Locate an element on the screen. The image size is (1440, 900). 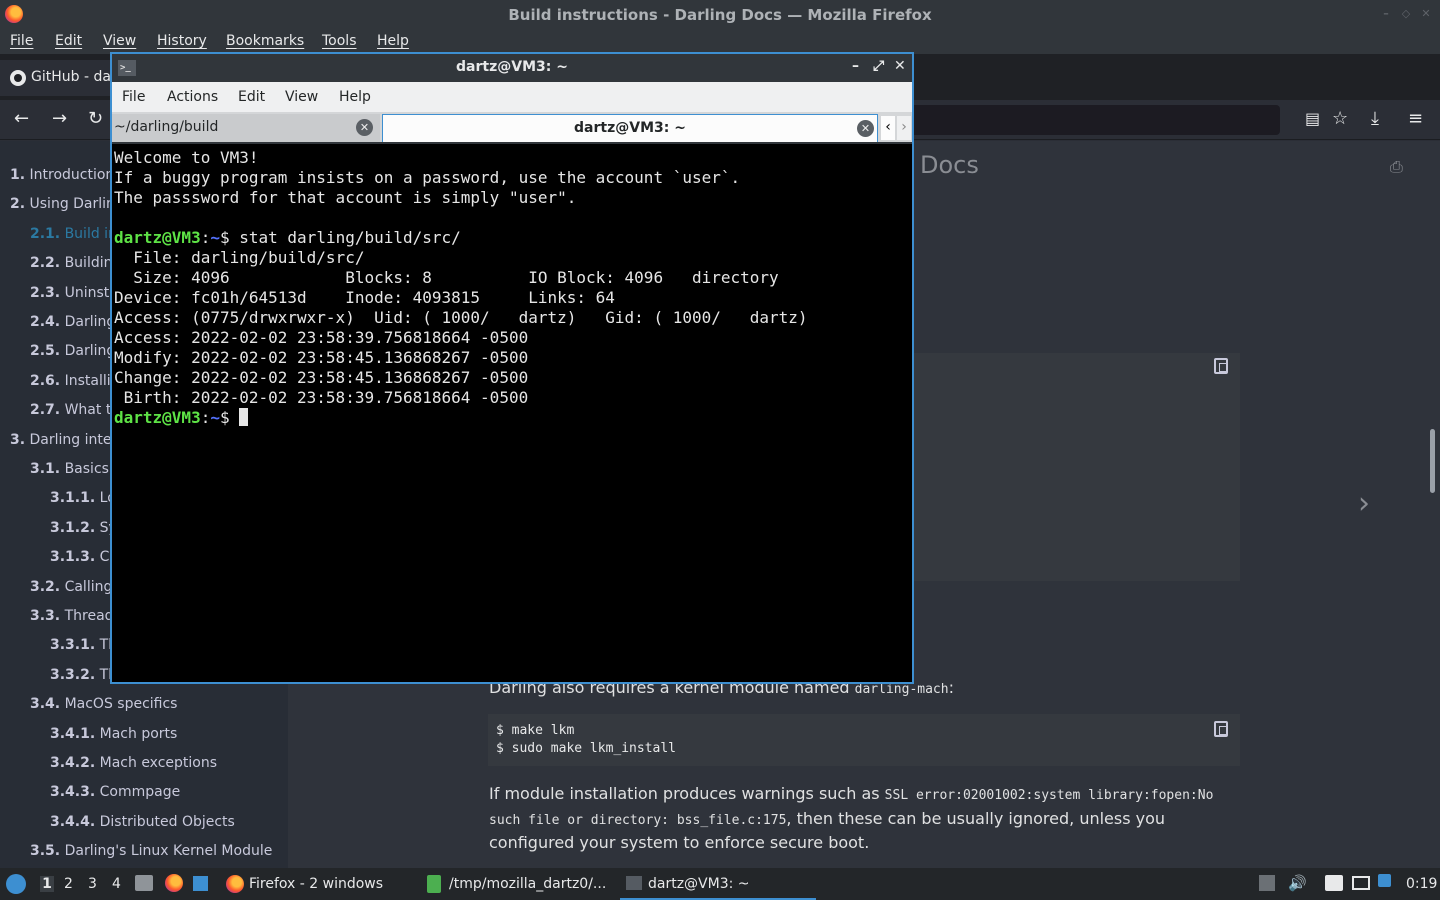
tab-scroll-left-icon: ‹ is located at coordinates (888, 128).